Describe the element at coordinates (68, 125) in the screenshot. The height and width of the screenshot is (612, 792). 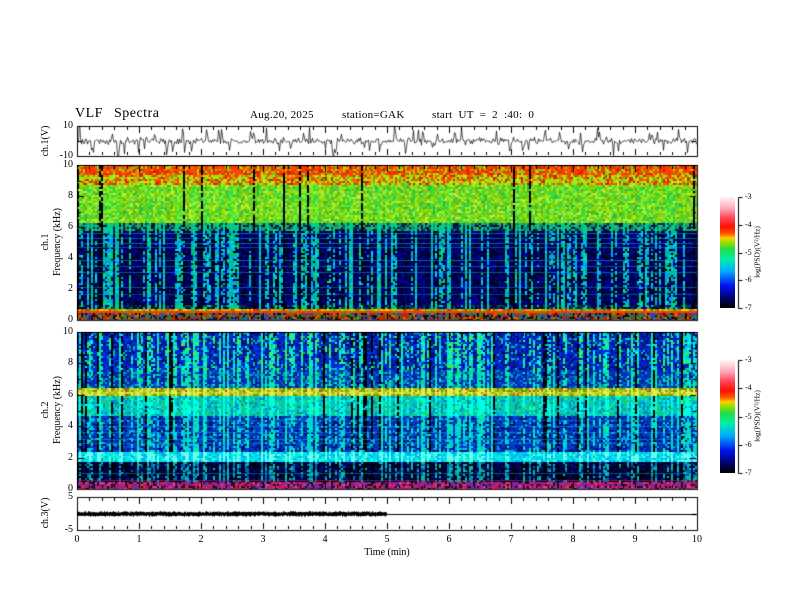
I see `ch1-voltage-tick-label: 10` at that location.